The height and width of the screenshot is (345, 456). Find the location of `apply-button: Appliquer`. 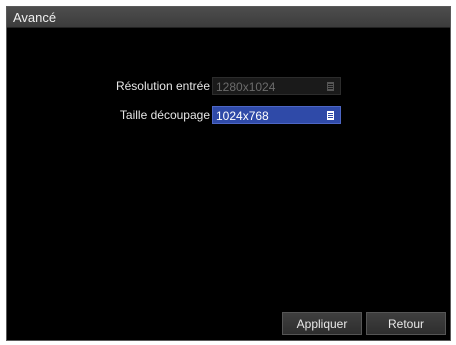

apply-button: Appliquer is located at coordinates (322, 323).